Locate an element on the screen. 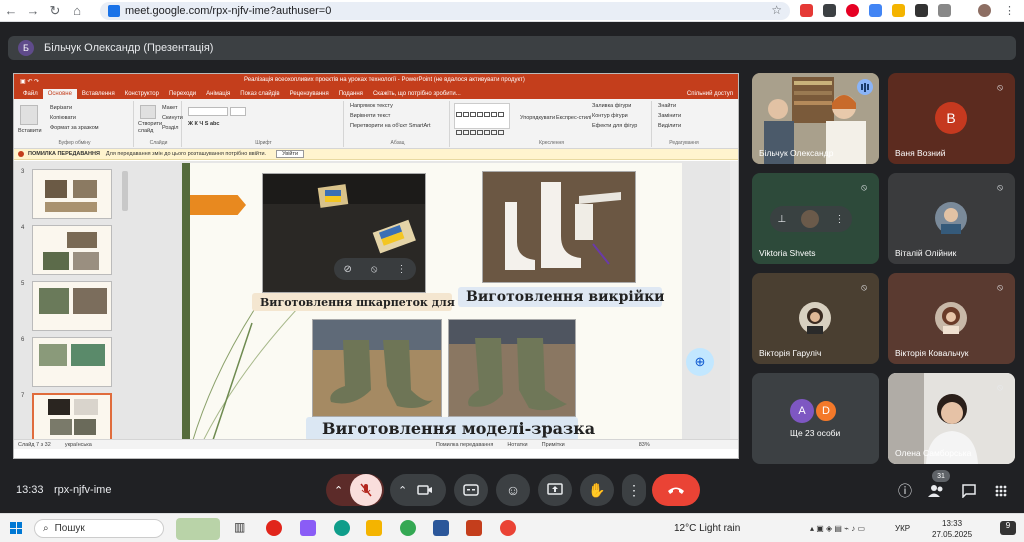 This screenshot has height=542, width=1024. reactions-button: ☺ is located at coordinates (513, 490).